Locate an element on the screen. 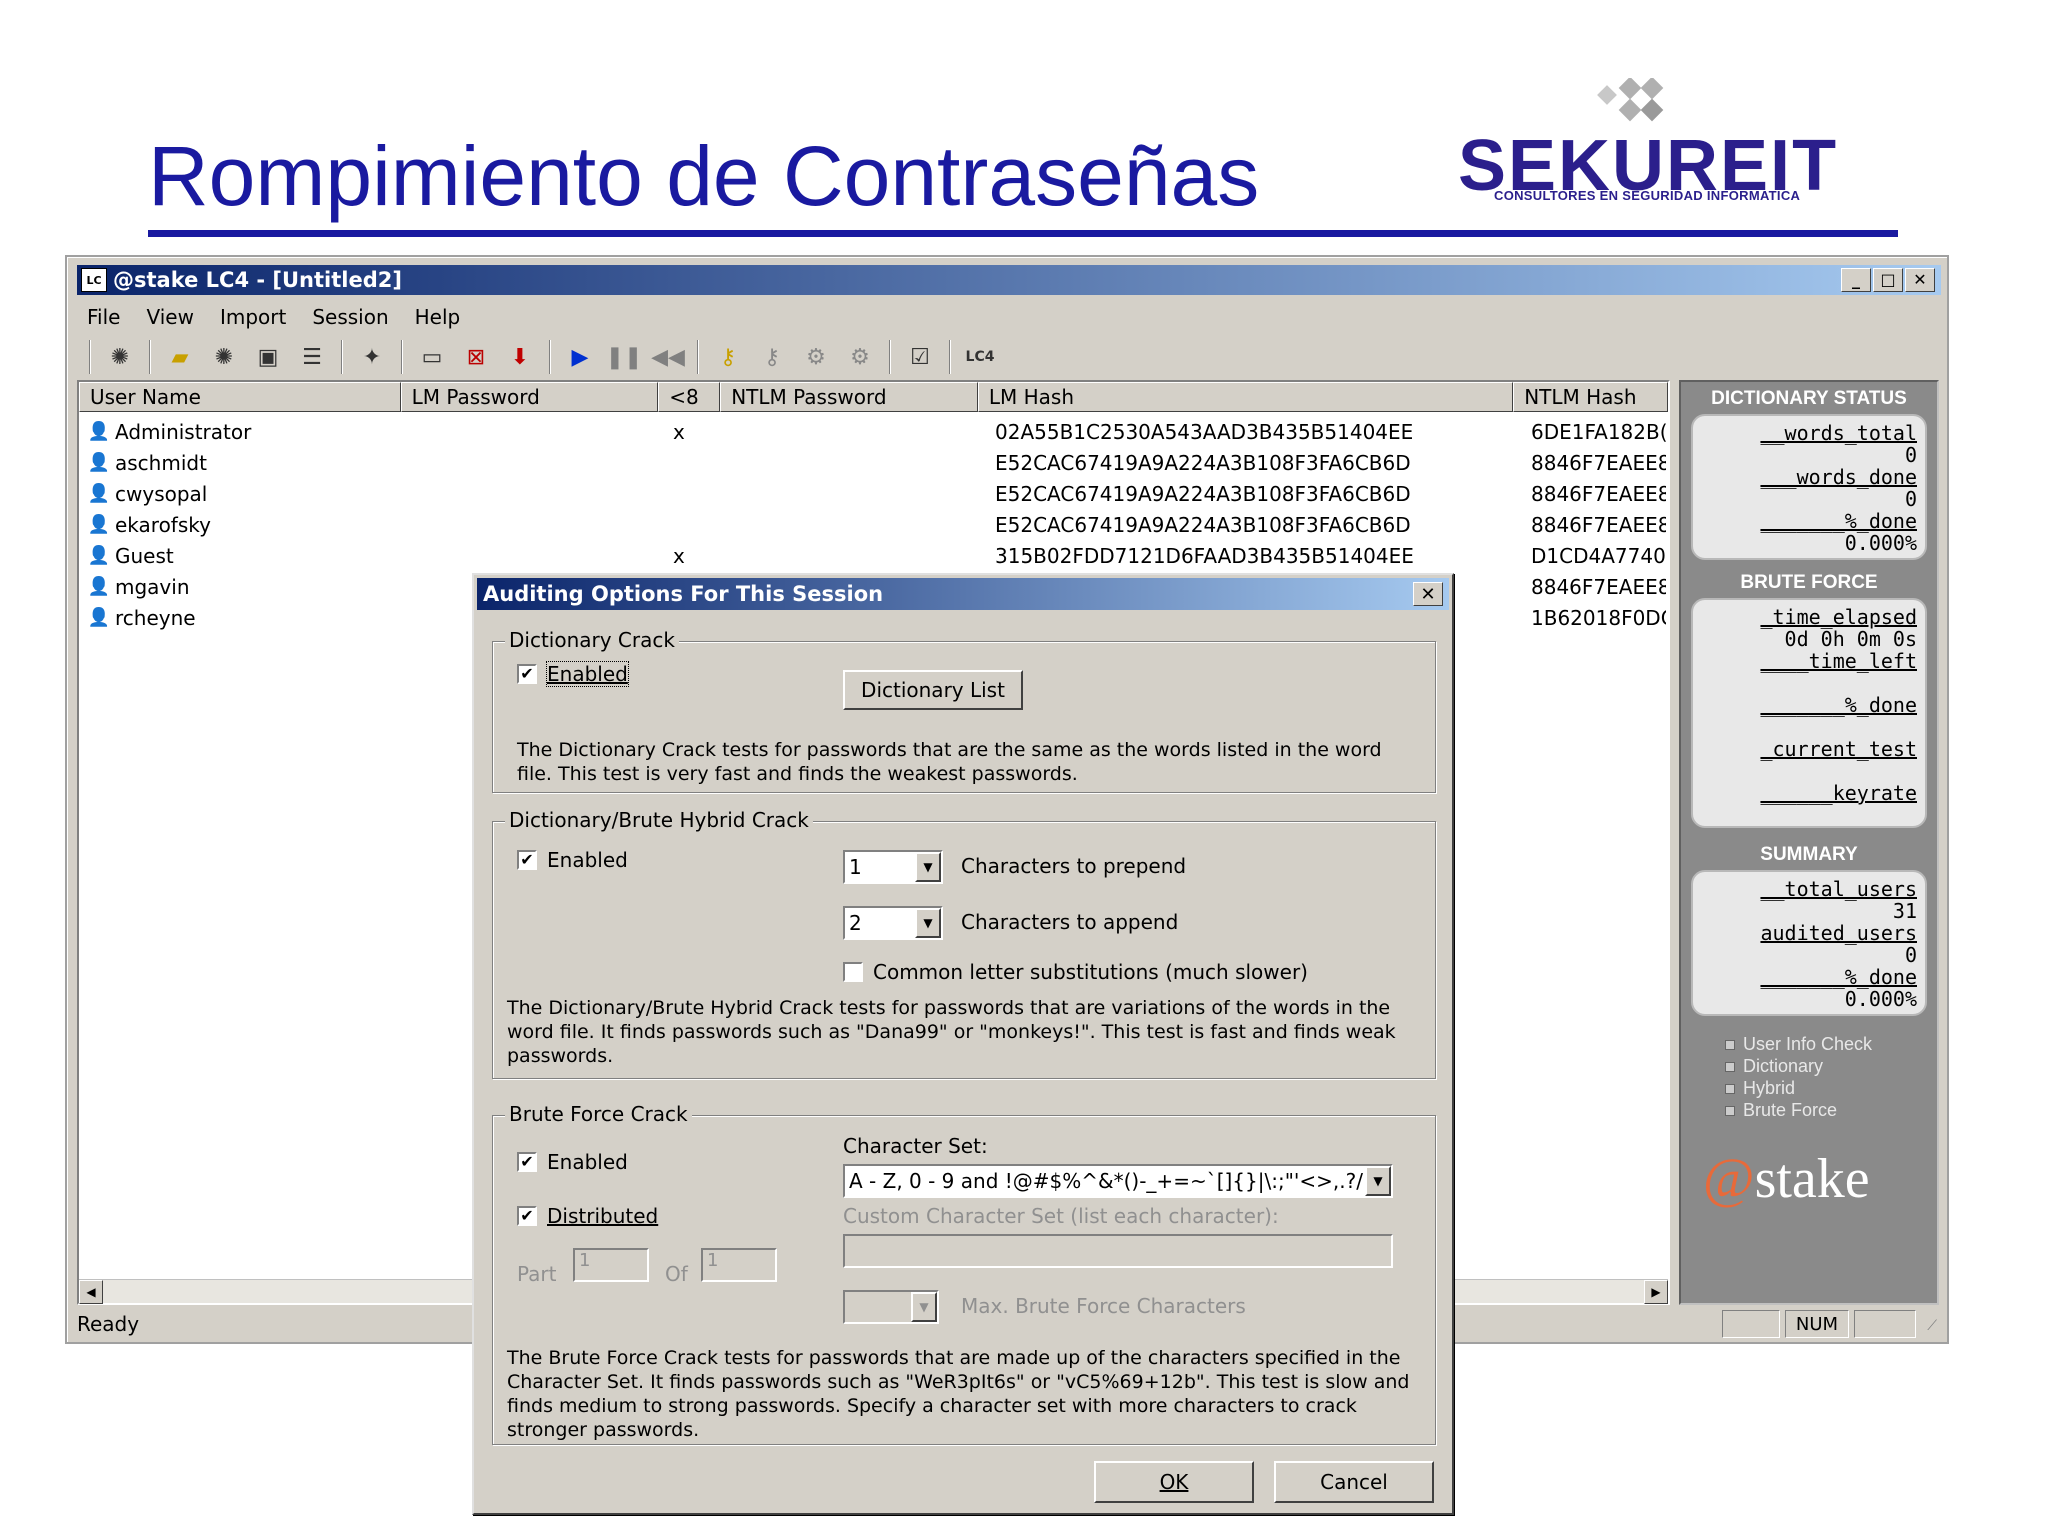 The image size is (2048, 1534). distributed-checkbox: ✔ Distributed is located at coordinates (587, 1216).